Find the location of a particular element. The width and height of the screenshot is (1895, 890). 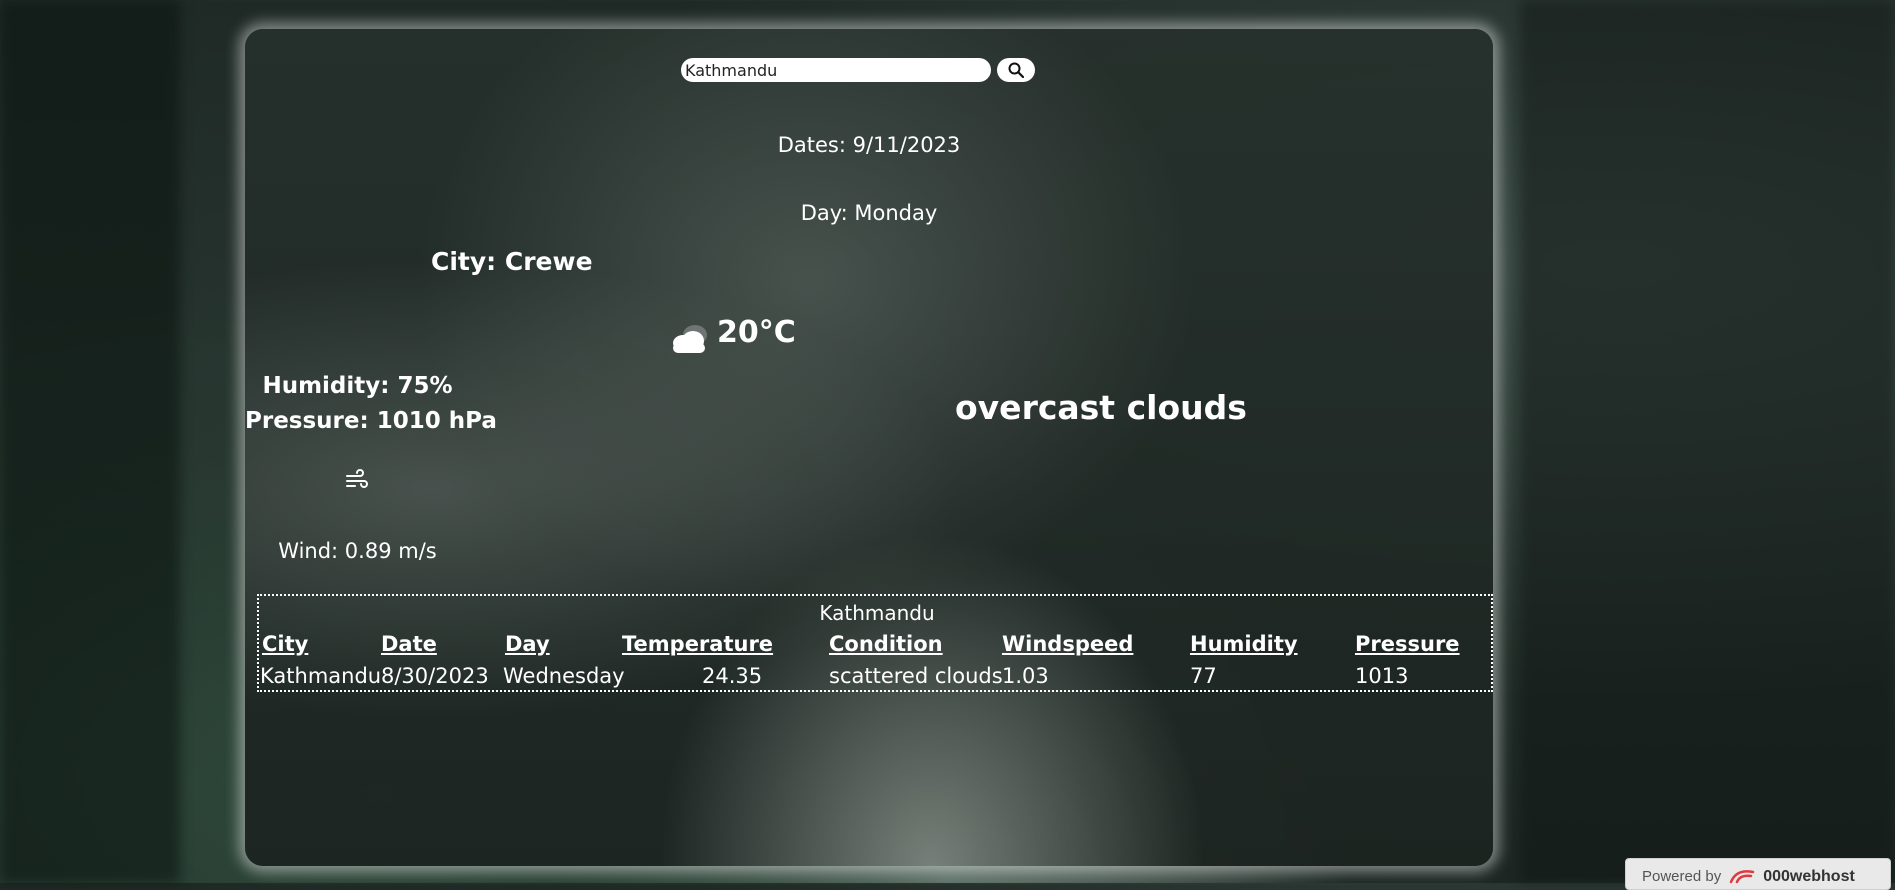

col-header-condition: Condition is located at coordinates (886, 644).